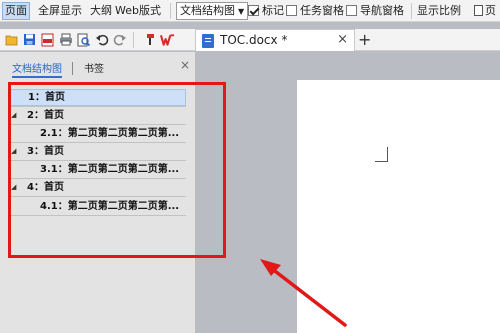 This screenshot has width=500, height=333. Describe the element at coordinates (167, 39) in the screenshot. I see `wps-logo-icon` at that location.